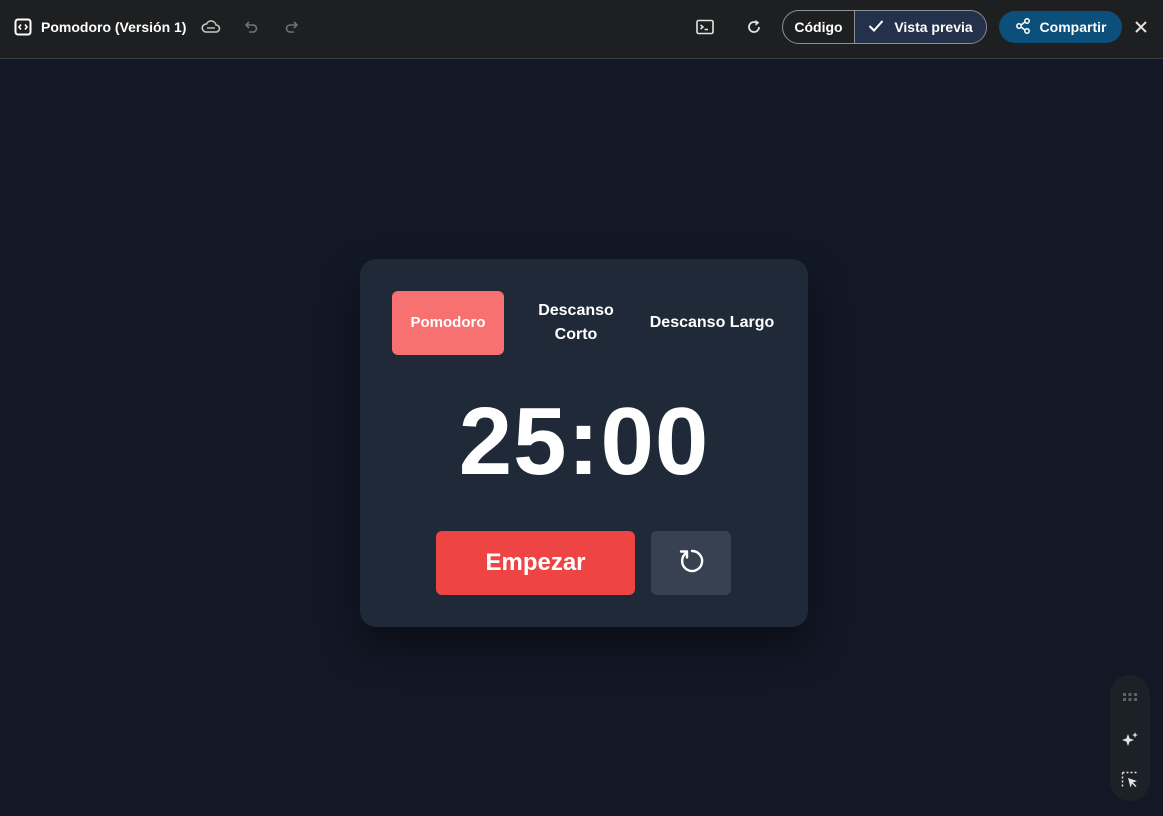 The height and width of the screenshot is (816, 1163). What do you see at coordinates (1023, 27) in the screenshot?
I see `share-icon` at bounding box center [1023, 27].